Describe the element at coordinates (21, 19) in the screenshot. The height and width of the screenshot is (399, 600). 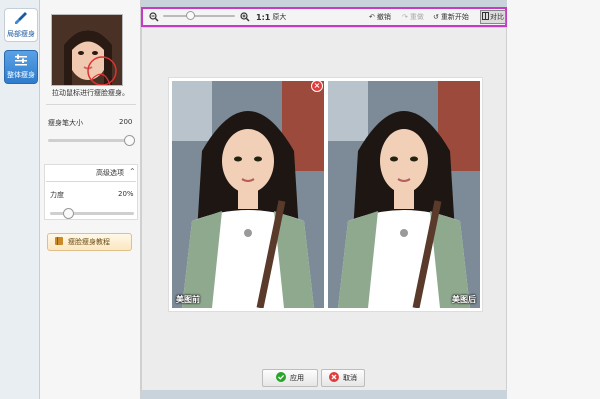
I see `brush-icon` at that location.